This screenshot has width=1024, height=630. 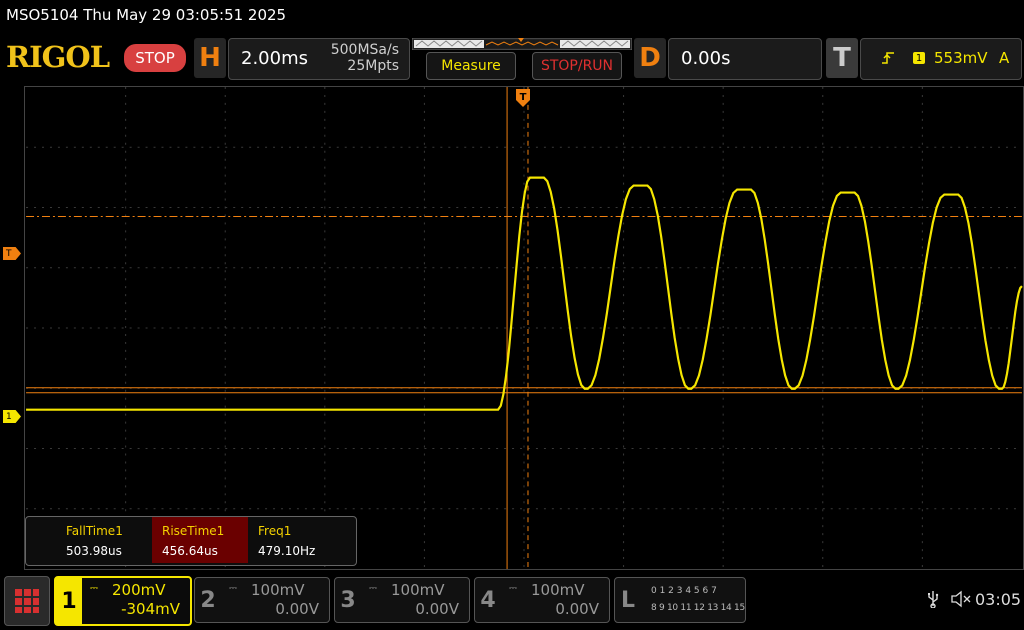 I want to click on channel2-offset: 0.00V, so click(x=297, y=609).